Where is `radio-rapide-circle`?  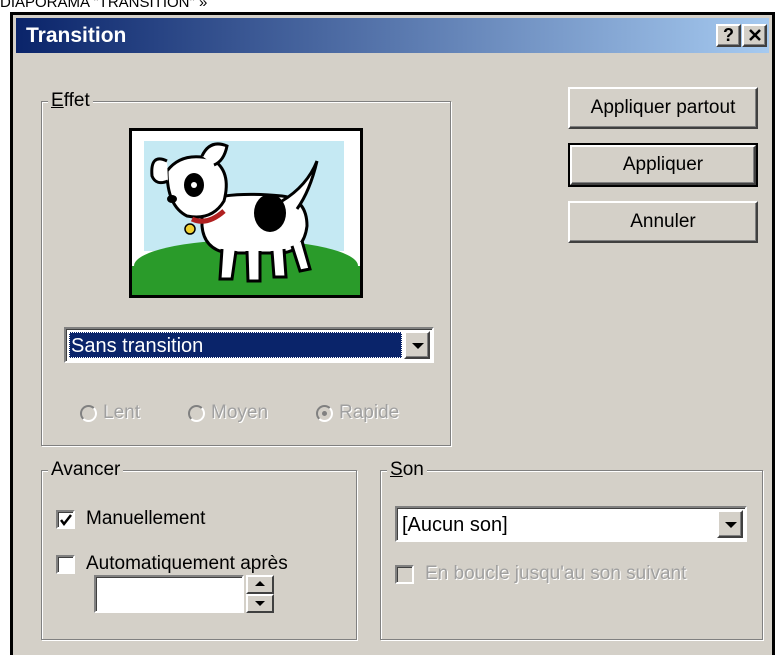
radio-rapide-circle is located at coordinates (324, 413).